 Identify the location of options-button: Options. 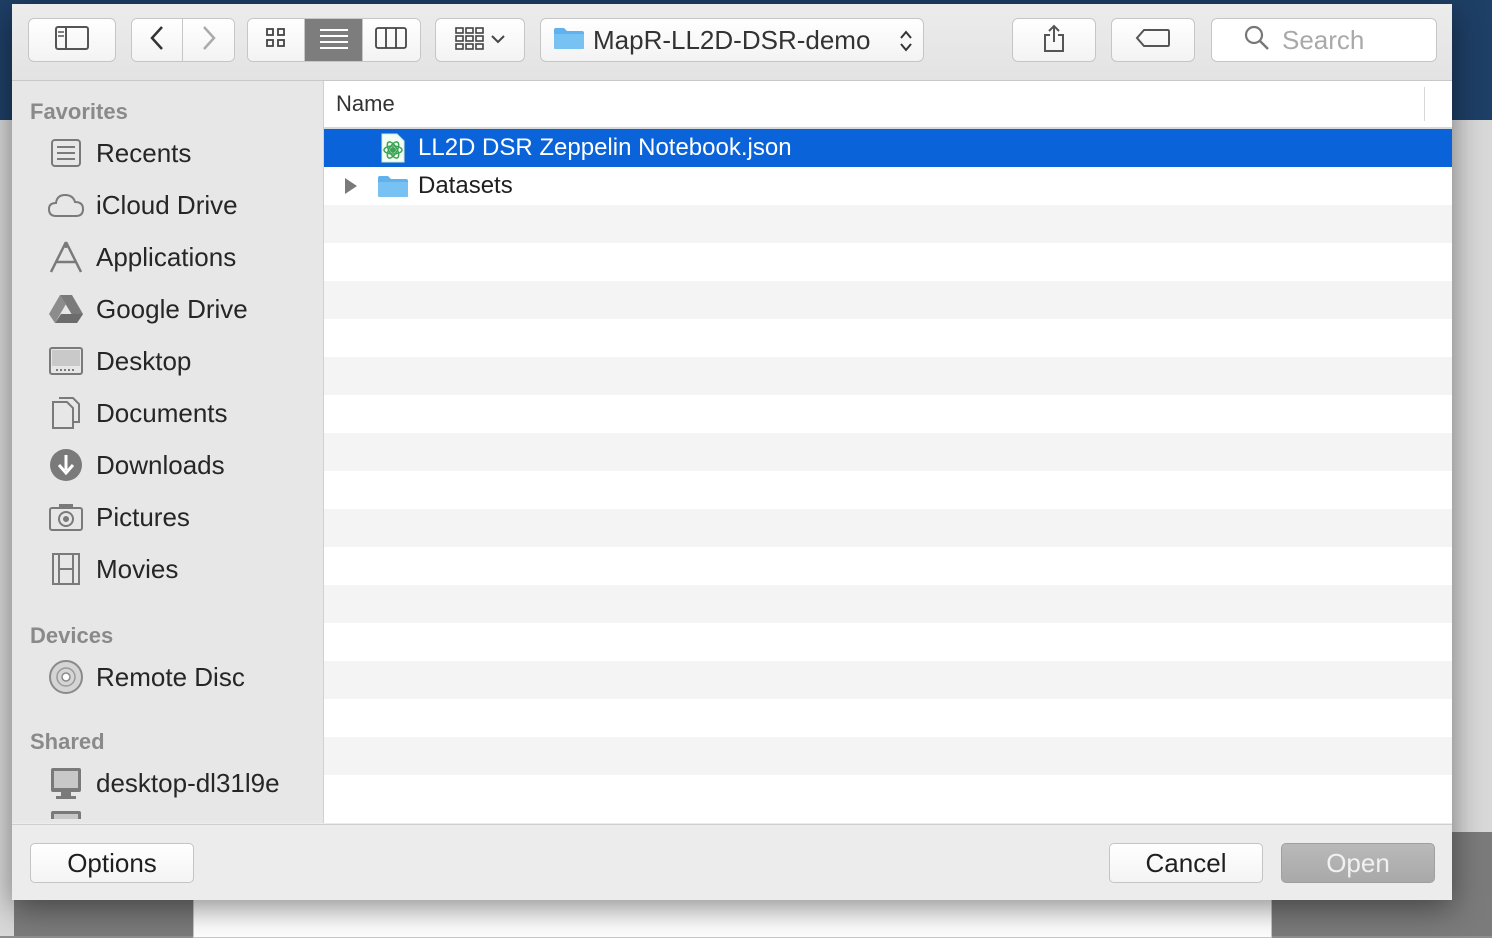
(112, 863).